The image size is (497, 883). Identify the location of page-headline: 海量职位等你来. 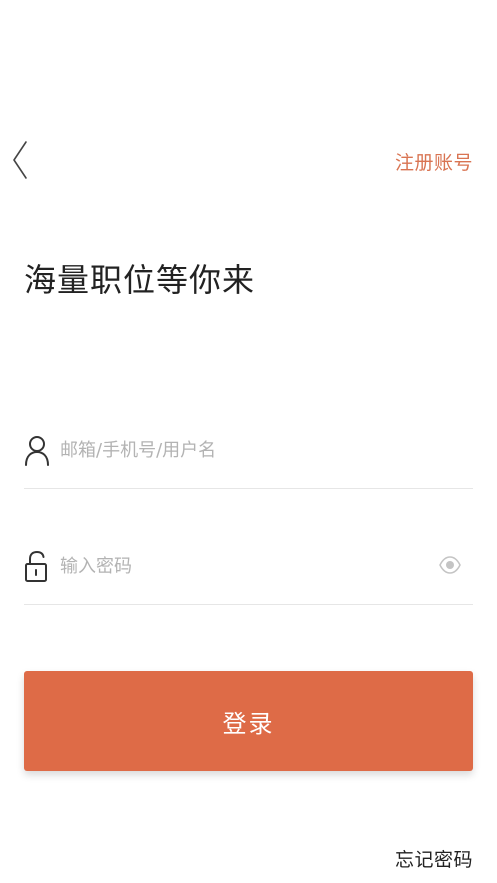
(140, 280).